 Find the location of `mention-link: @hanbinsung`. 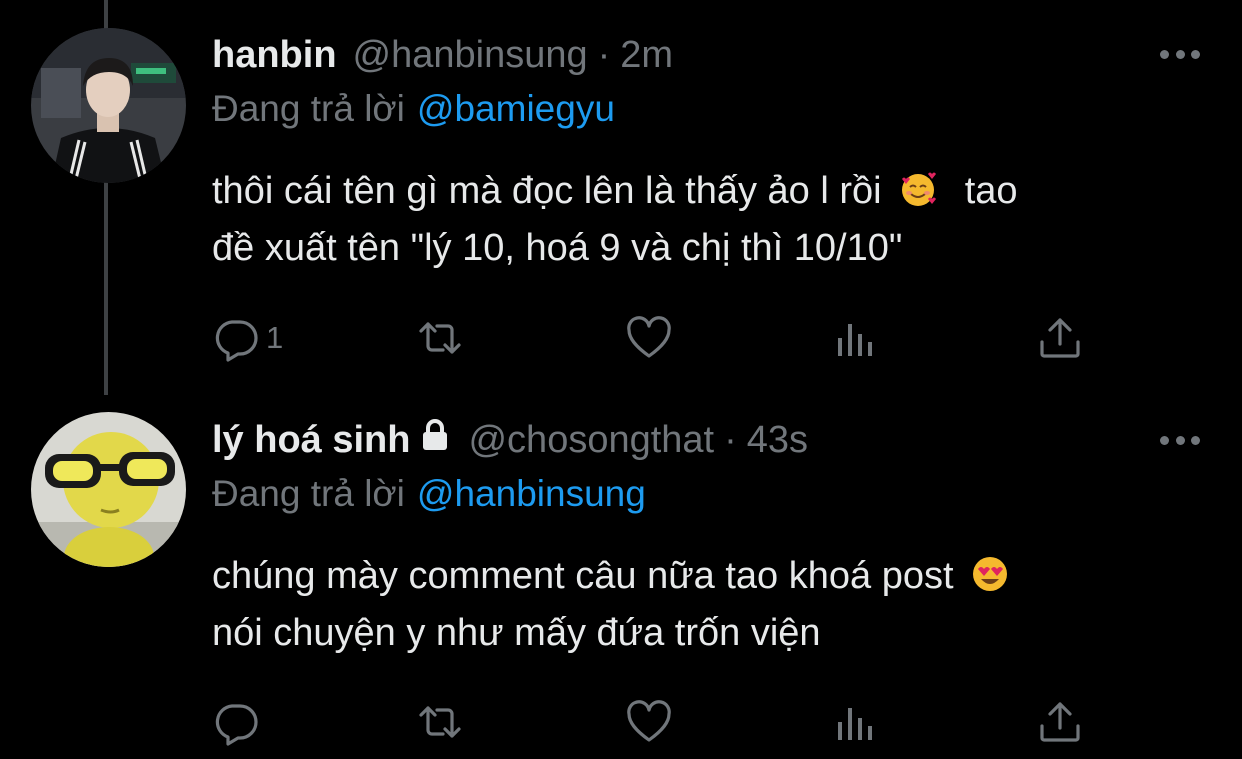

mention-link: @hanbinsung is located at coordinates (531, 493).